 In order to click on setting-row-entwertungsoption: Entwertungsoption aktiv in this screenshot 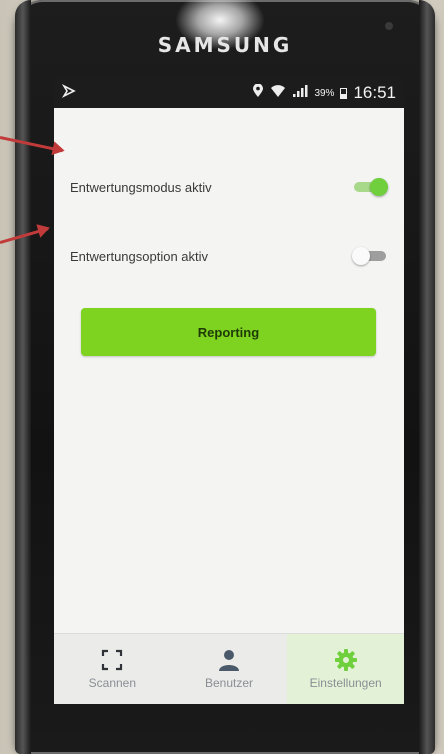, I will do `click(229, 256)`.